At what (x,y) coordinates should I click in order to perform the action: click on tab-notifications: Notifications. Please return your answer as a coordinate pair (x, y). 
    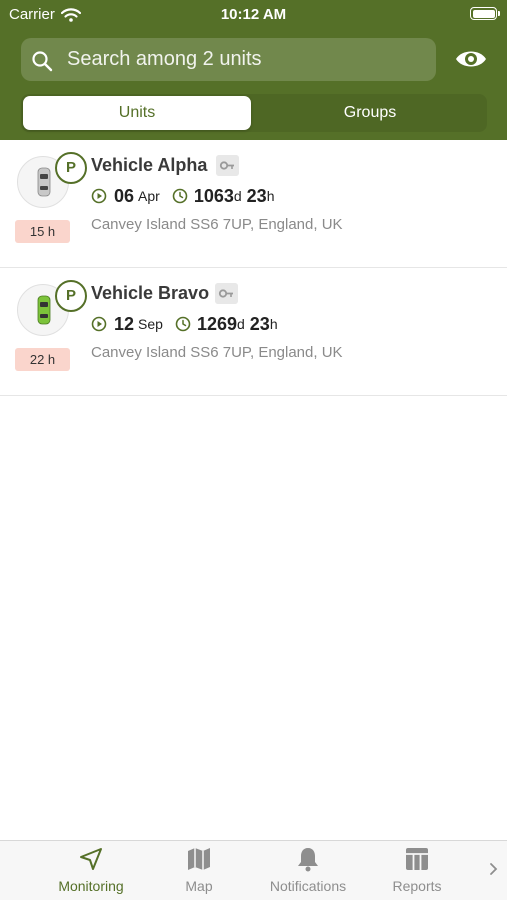
    Looking at the image, I should click on (308, 869).